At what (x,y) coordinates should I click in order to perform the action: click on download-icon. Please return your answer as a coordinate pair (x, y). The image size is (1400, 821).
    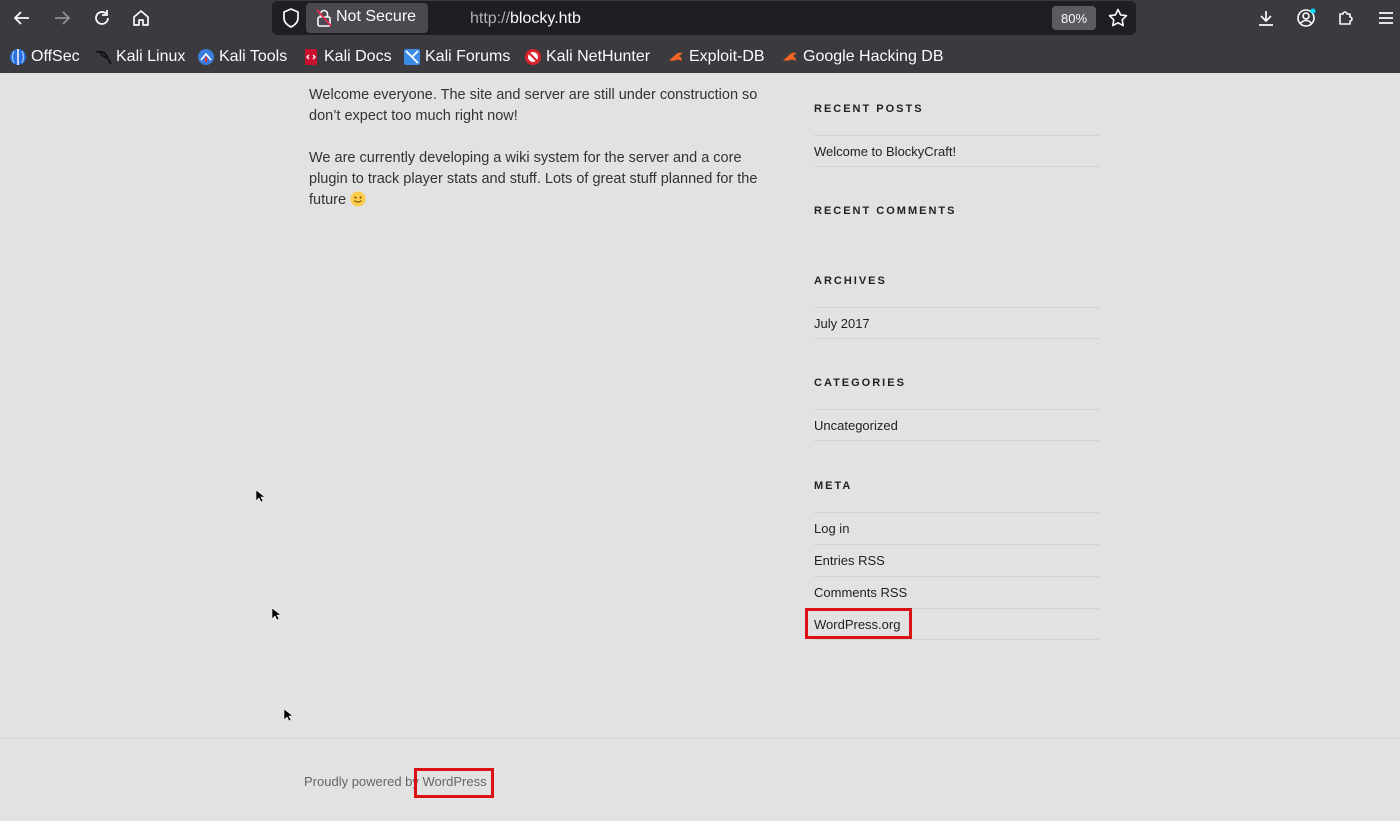
    Looking at the image, I should click on (1266, 18).